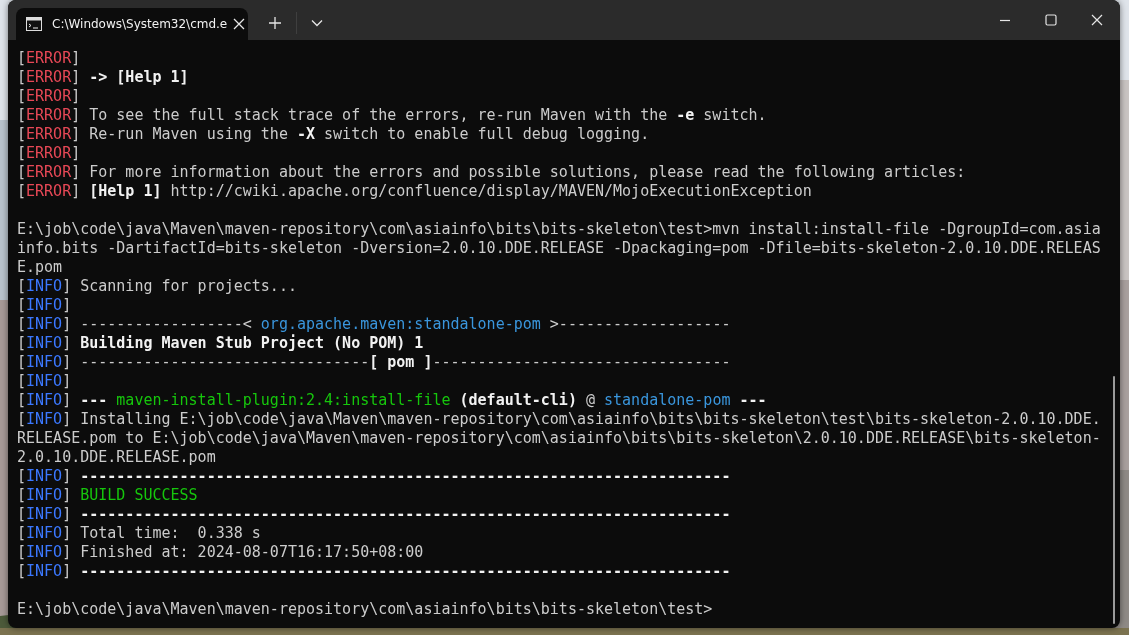 This screenshot has width=1129, height=635. What do you see at coordinates (333, 134) in the screenshot?
I see `console-line: [ERROR] Re-run Maven using the -X switch to enable full debug logging.` at bounding box center [333, 134].